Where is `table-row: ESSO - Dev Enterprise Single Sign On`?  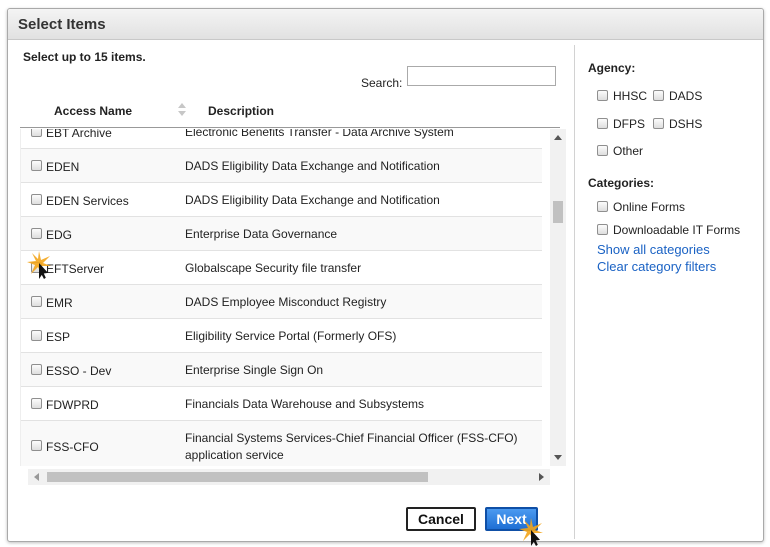
table-row: ESSO - Dev Enterprise Single Sign On is located at coordinates (281, 370).